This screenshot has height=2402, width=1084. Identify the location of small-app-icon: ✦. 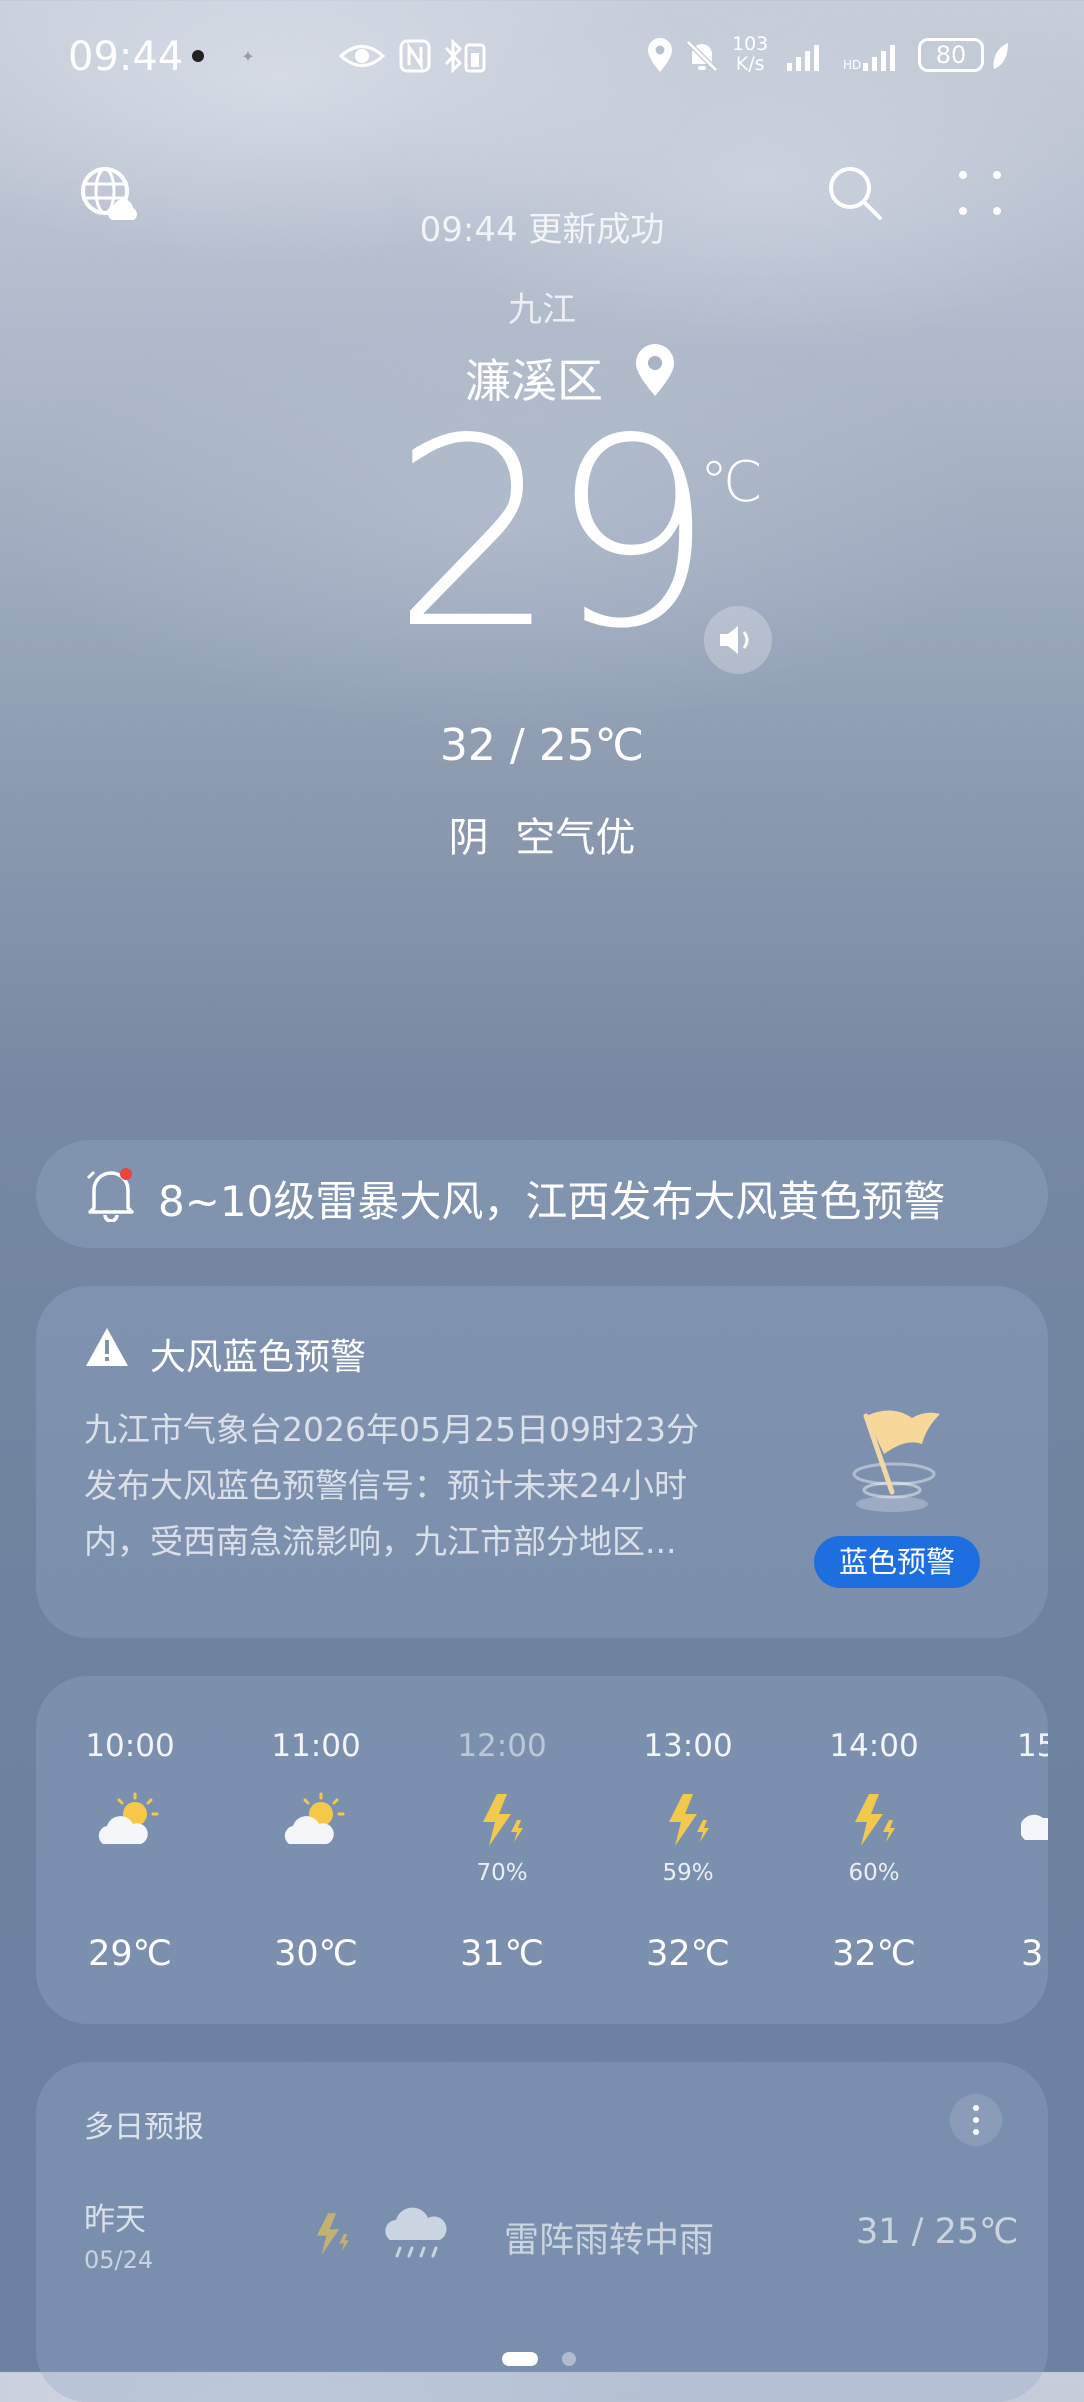
(248, 56).